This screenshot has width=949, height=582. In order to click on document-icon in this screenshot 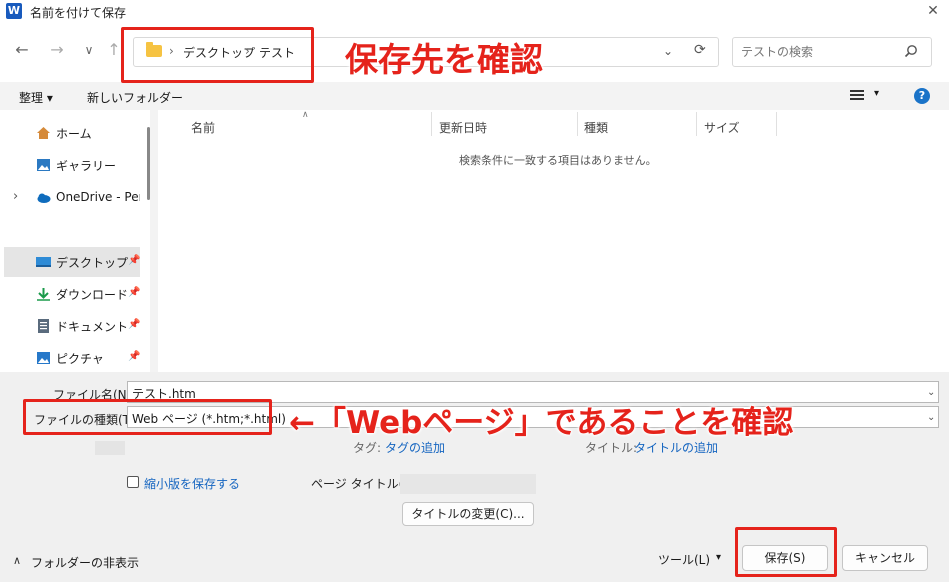, I will do `click(43, 326)`.